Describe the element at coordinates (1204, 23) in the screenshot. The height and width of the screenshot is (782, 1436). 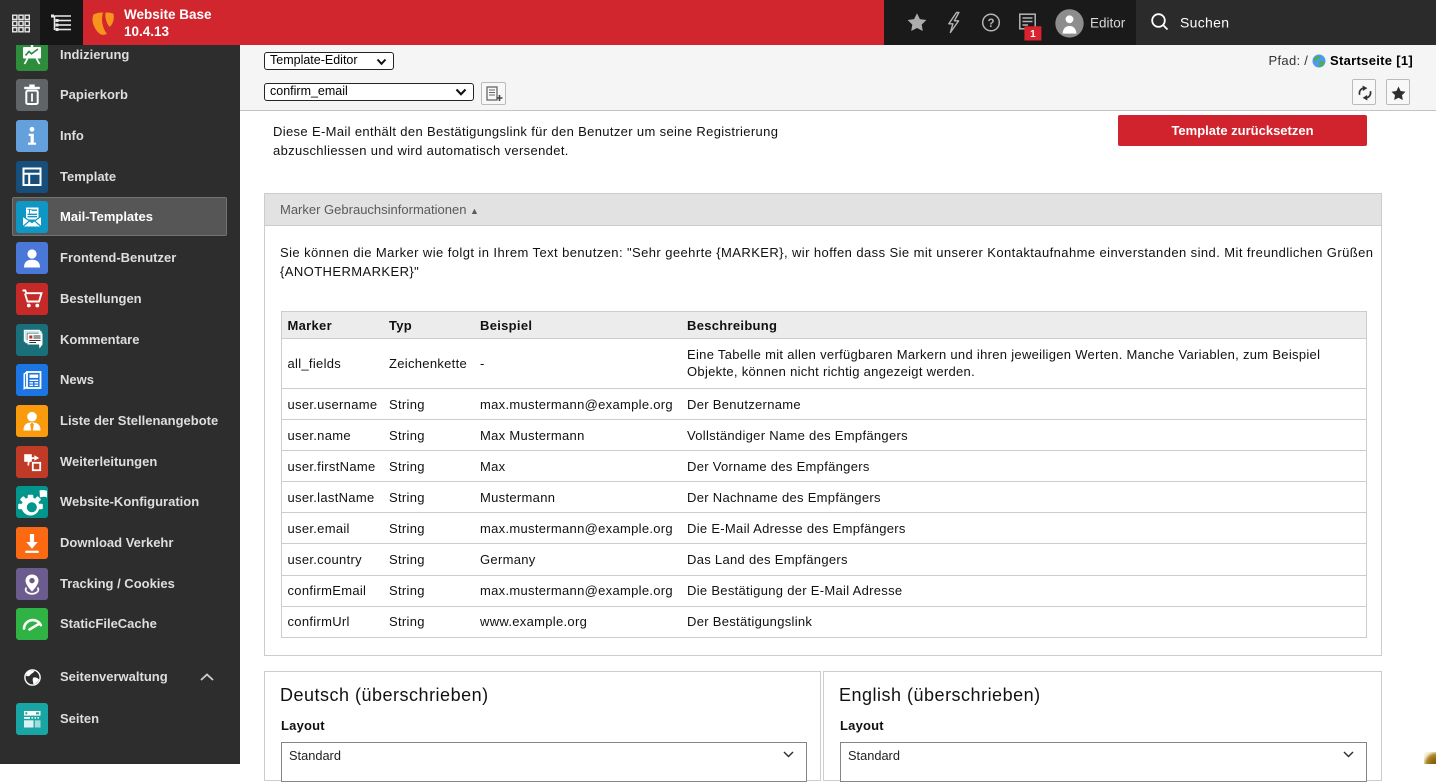
I see `svg-text: Suchen` at that location.